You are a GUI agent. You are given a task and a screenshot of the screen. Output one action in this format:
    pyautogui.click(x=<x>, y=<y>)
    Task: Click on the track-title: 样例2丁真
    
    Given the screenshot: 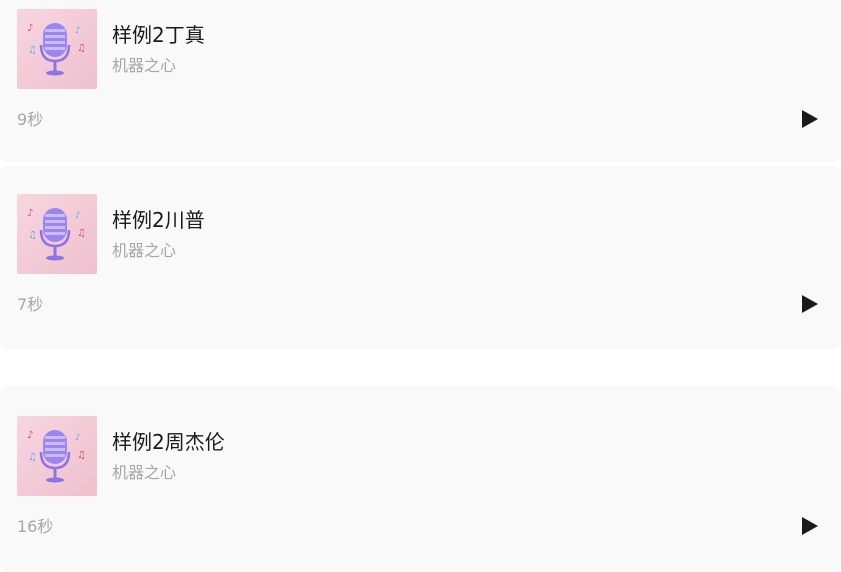 What is the action you would take?
    pyautogui.click(x=158, y=35)
    